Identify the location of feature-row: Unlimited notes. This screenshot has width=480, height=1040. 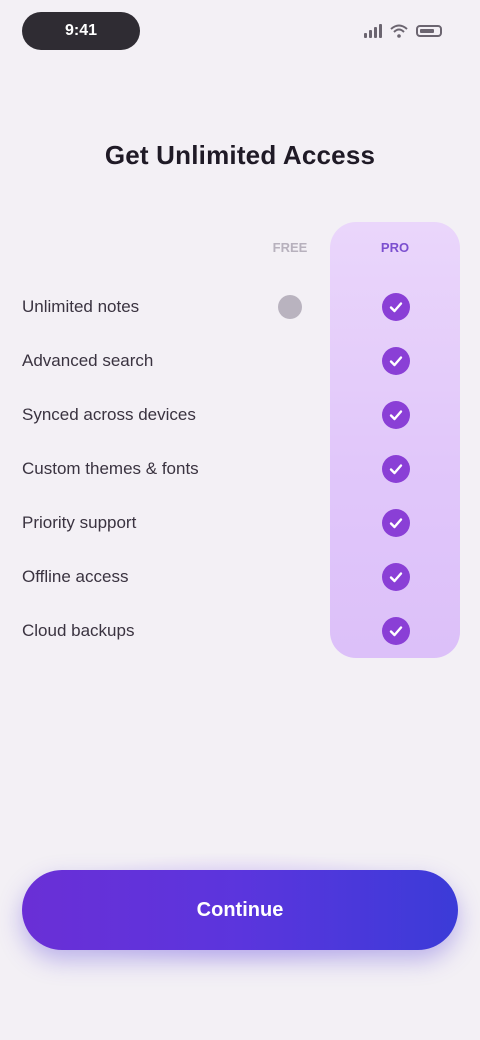
(242, 307).